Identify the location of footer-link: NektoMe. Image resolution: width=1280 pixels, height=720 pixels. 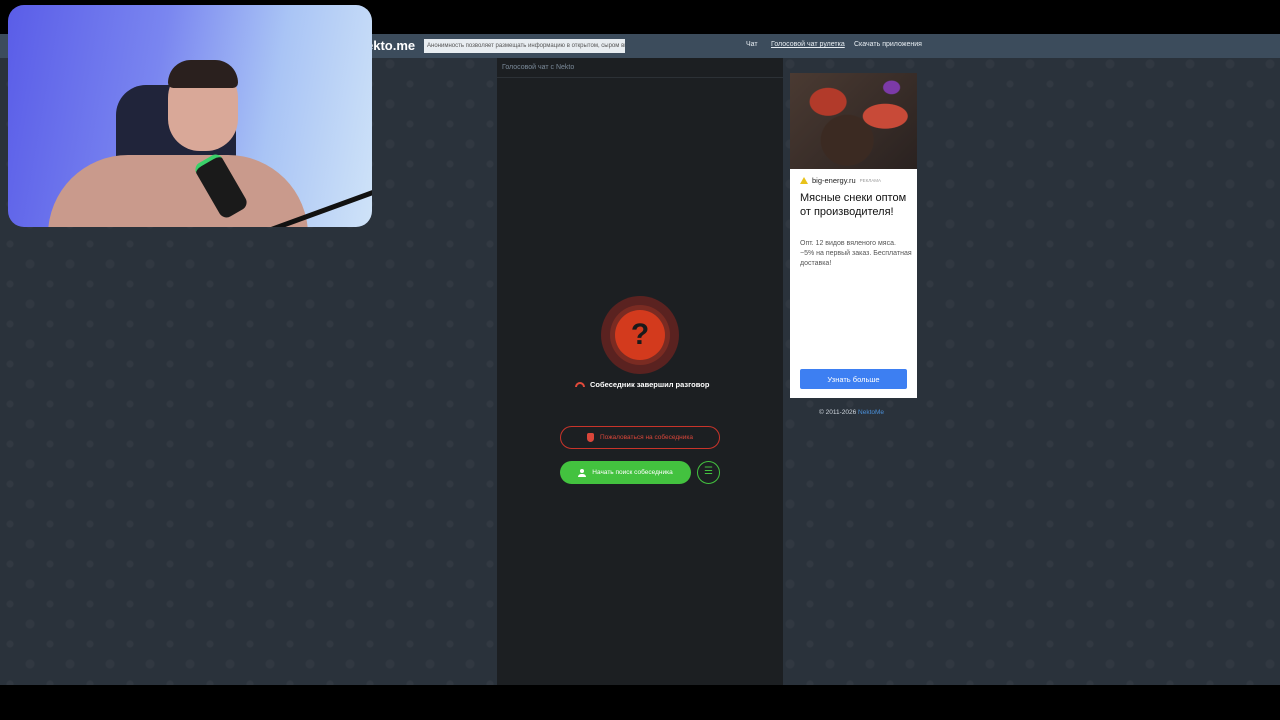
(871, 412).